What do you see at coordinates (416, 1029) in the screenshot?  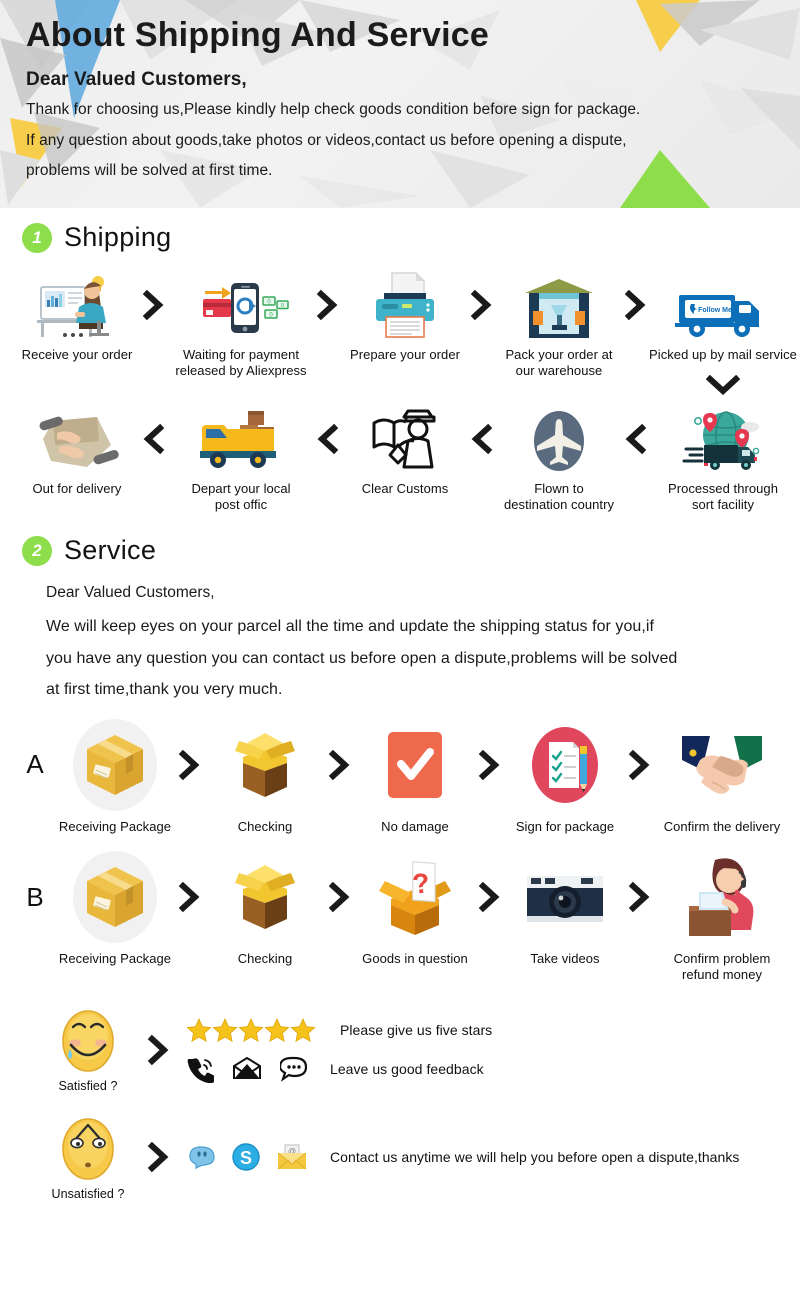 I see `five-stars-text: Please give us five stars` at bounding box center [416, 1029].